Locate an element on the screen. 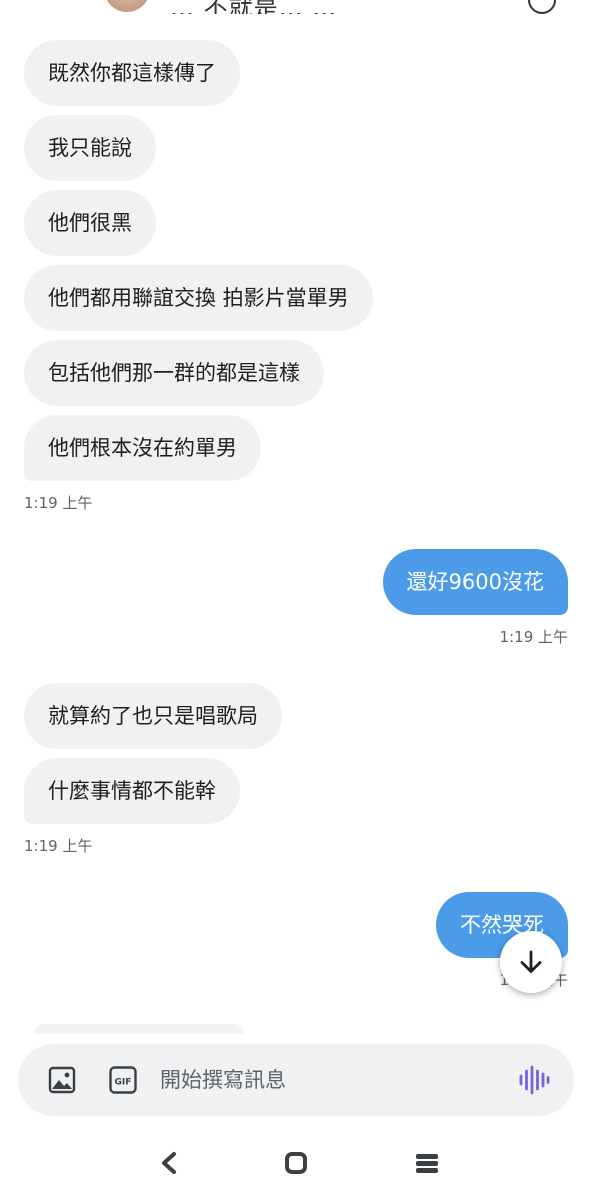 The width and height of the screenshot is (592, 1199). incoming-message: 包括他們那一群的都是這樣 is located at coordinates (174, 373).